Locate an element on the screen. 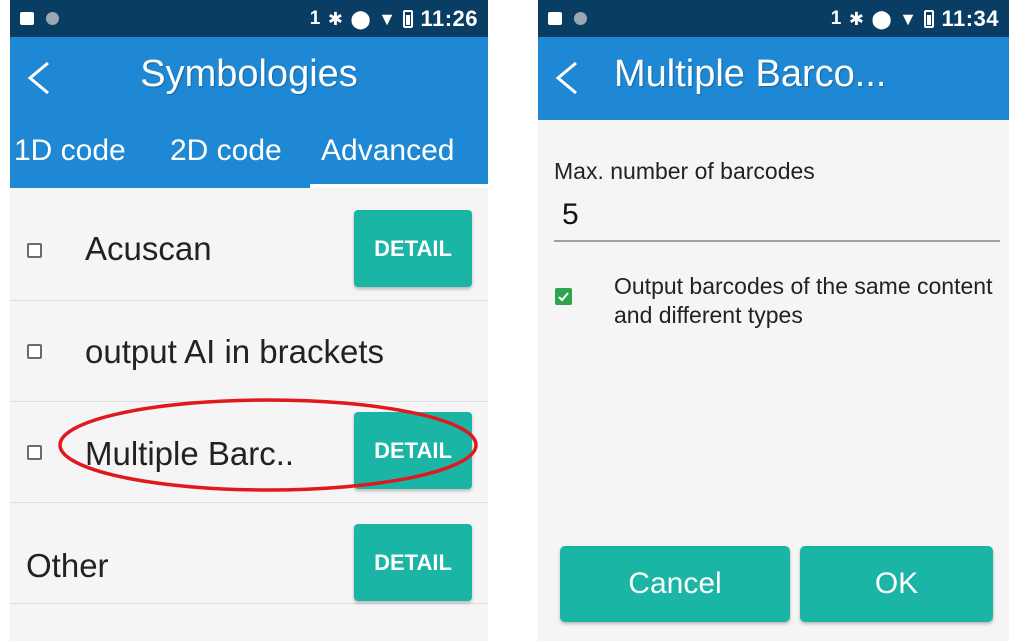  max-barcodes-label: Max. number of barcodes is located at coordinates (684, 171).